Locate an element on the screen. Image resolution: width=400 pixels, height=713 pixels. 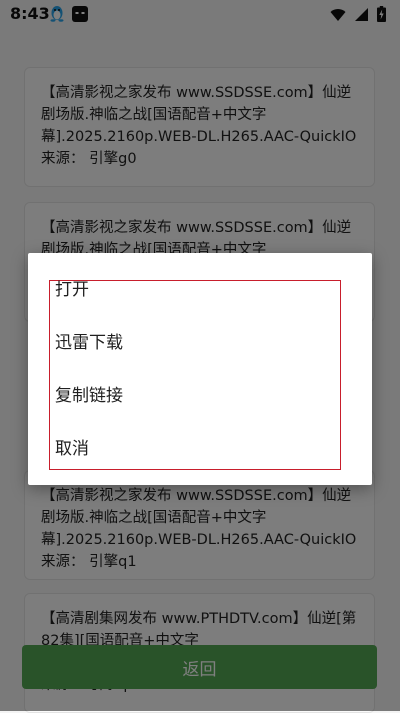
menu-item-open: 打开 is located at coordinates (195, 290).